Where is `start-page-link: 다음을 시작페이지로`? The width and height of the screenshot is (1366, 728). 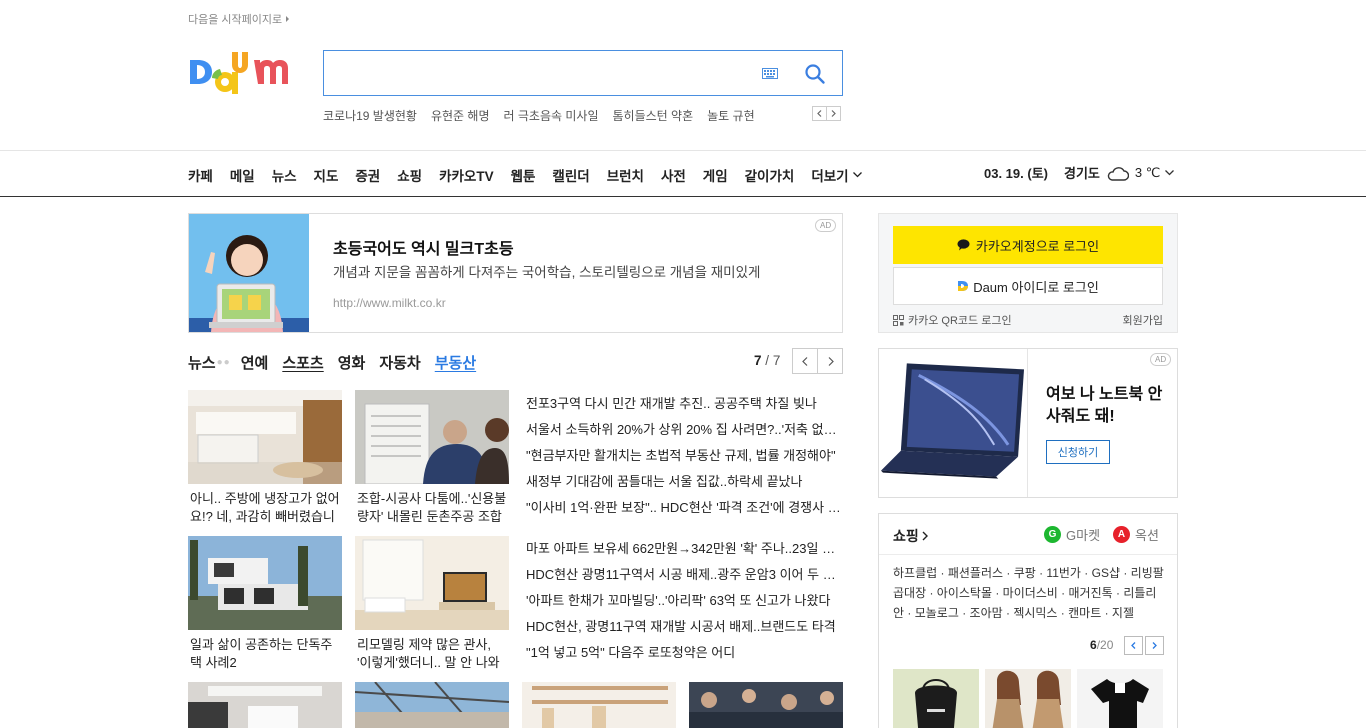 start-page-link: 다음을 시작페이지로 is located at coordinates (239, 19).